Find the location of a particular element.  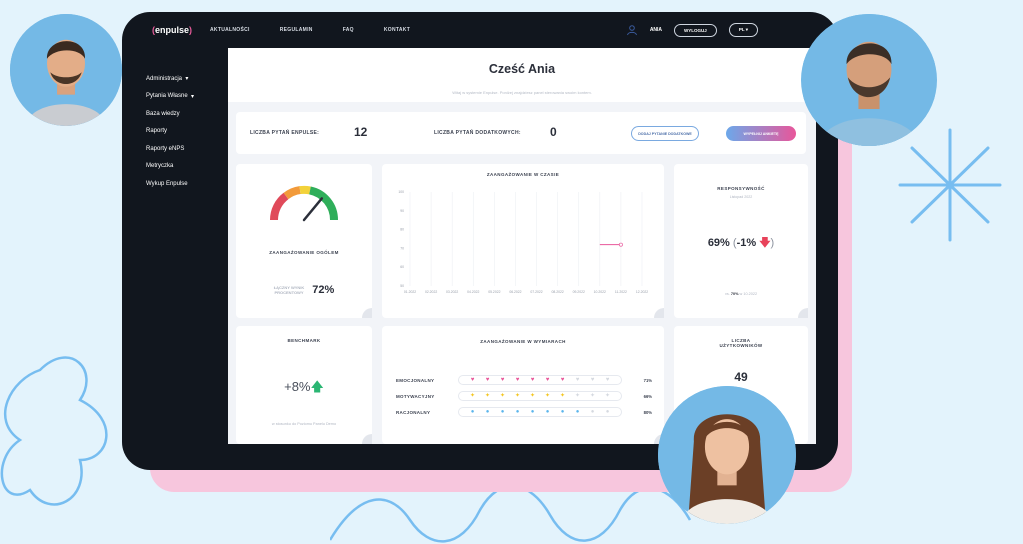

x-tick-label: 10.2022 is located at coordinates (600, 292).